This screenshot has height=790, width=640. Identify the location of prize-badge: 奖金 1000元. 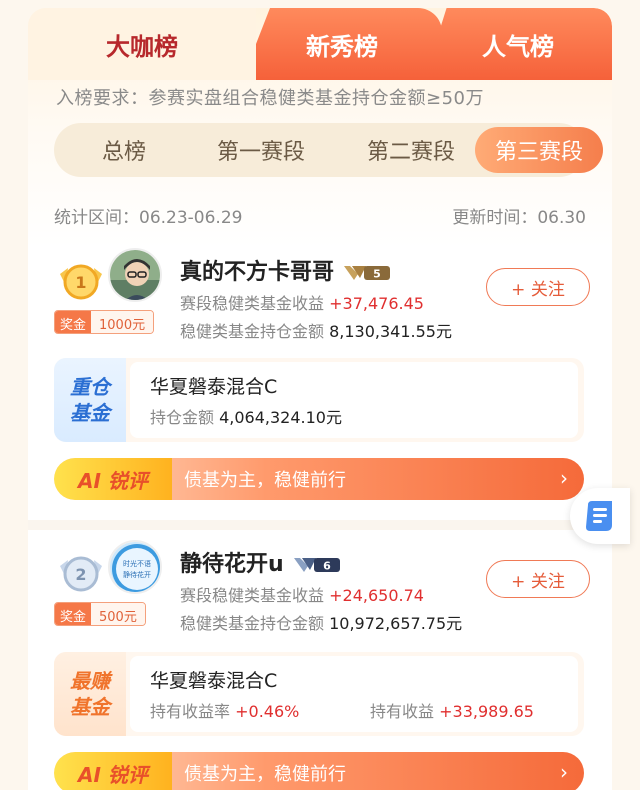
(104, 322).